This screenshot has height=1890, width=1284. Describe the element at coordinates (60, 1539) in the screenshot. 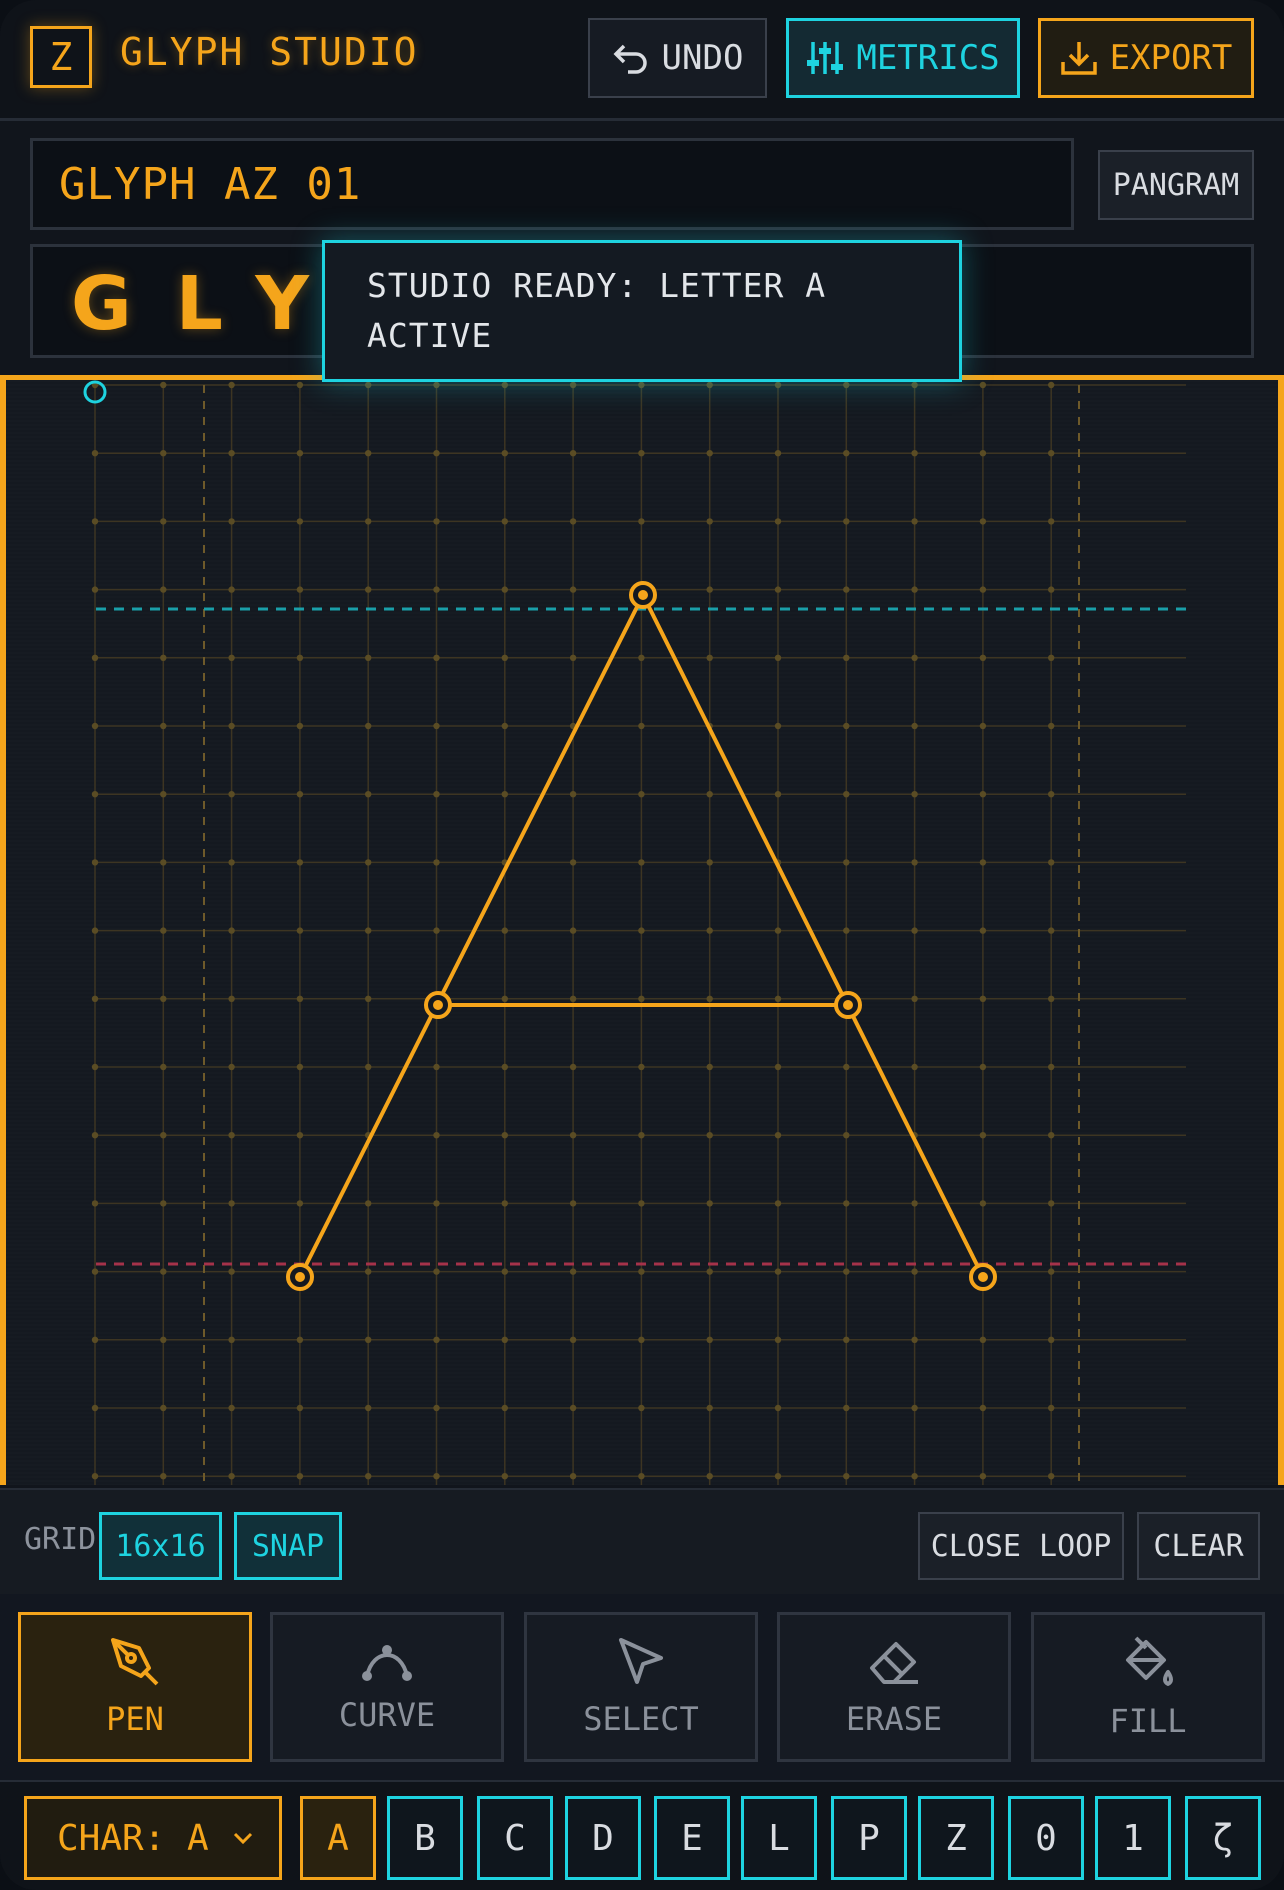

I see `grid-label: GRID` at that location.